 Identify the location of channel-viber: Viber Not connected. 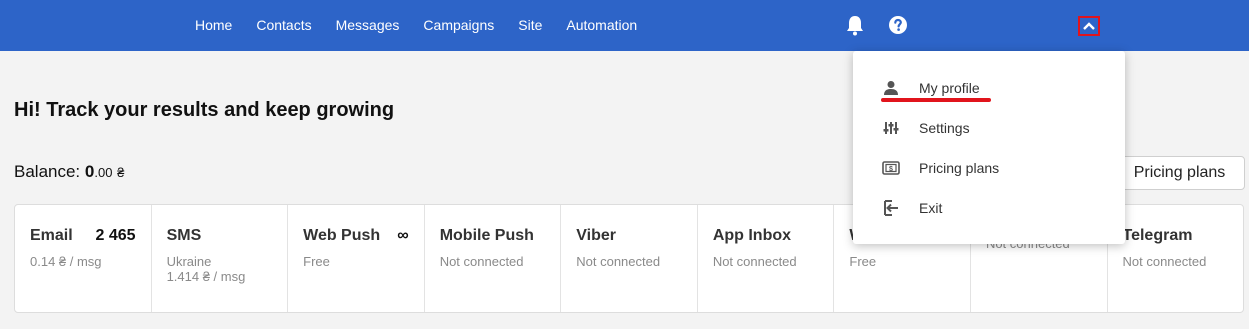
(629, 258).